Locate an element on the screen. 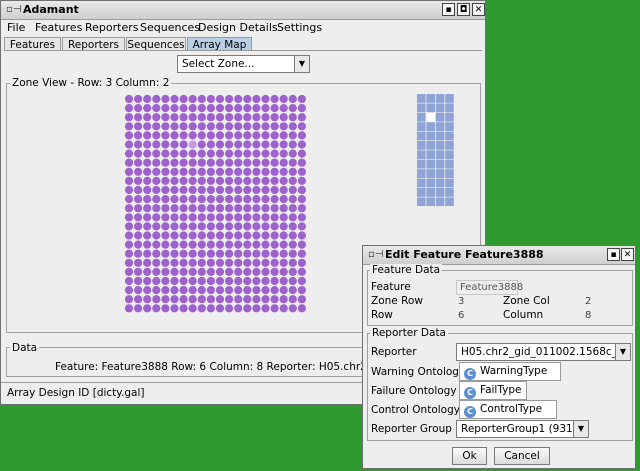 The image size is (640, 471). dialog-minimize-button: ▪ is located at coordinates (613, 254).